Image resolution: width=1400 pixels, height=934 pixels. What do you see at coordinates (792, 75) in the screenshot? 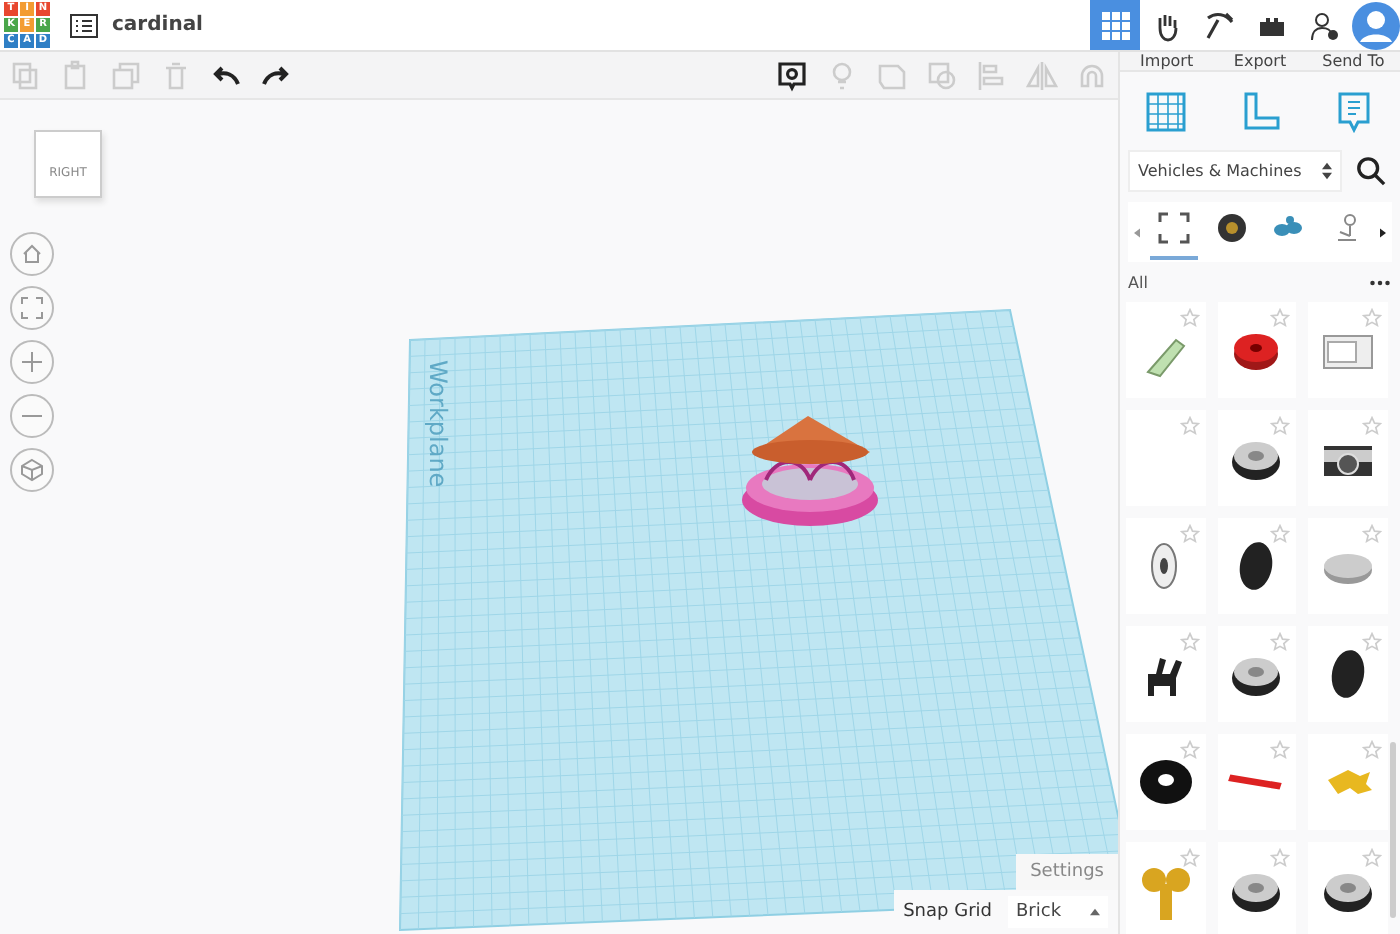
I see `note-icon` at bounding box center [792, 75].